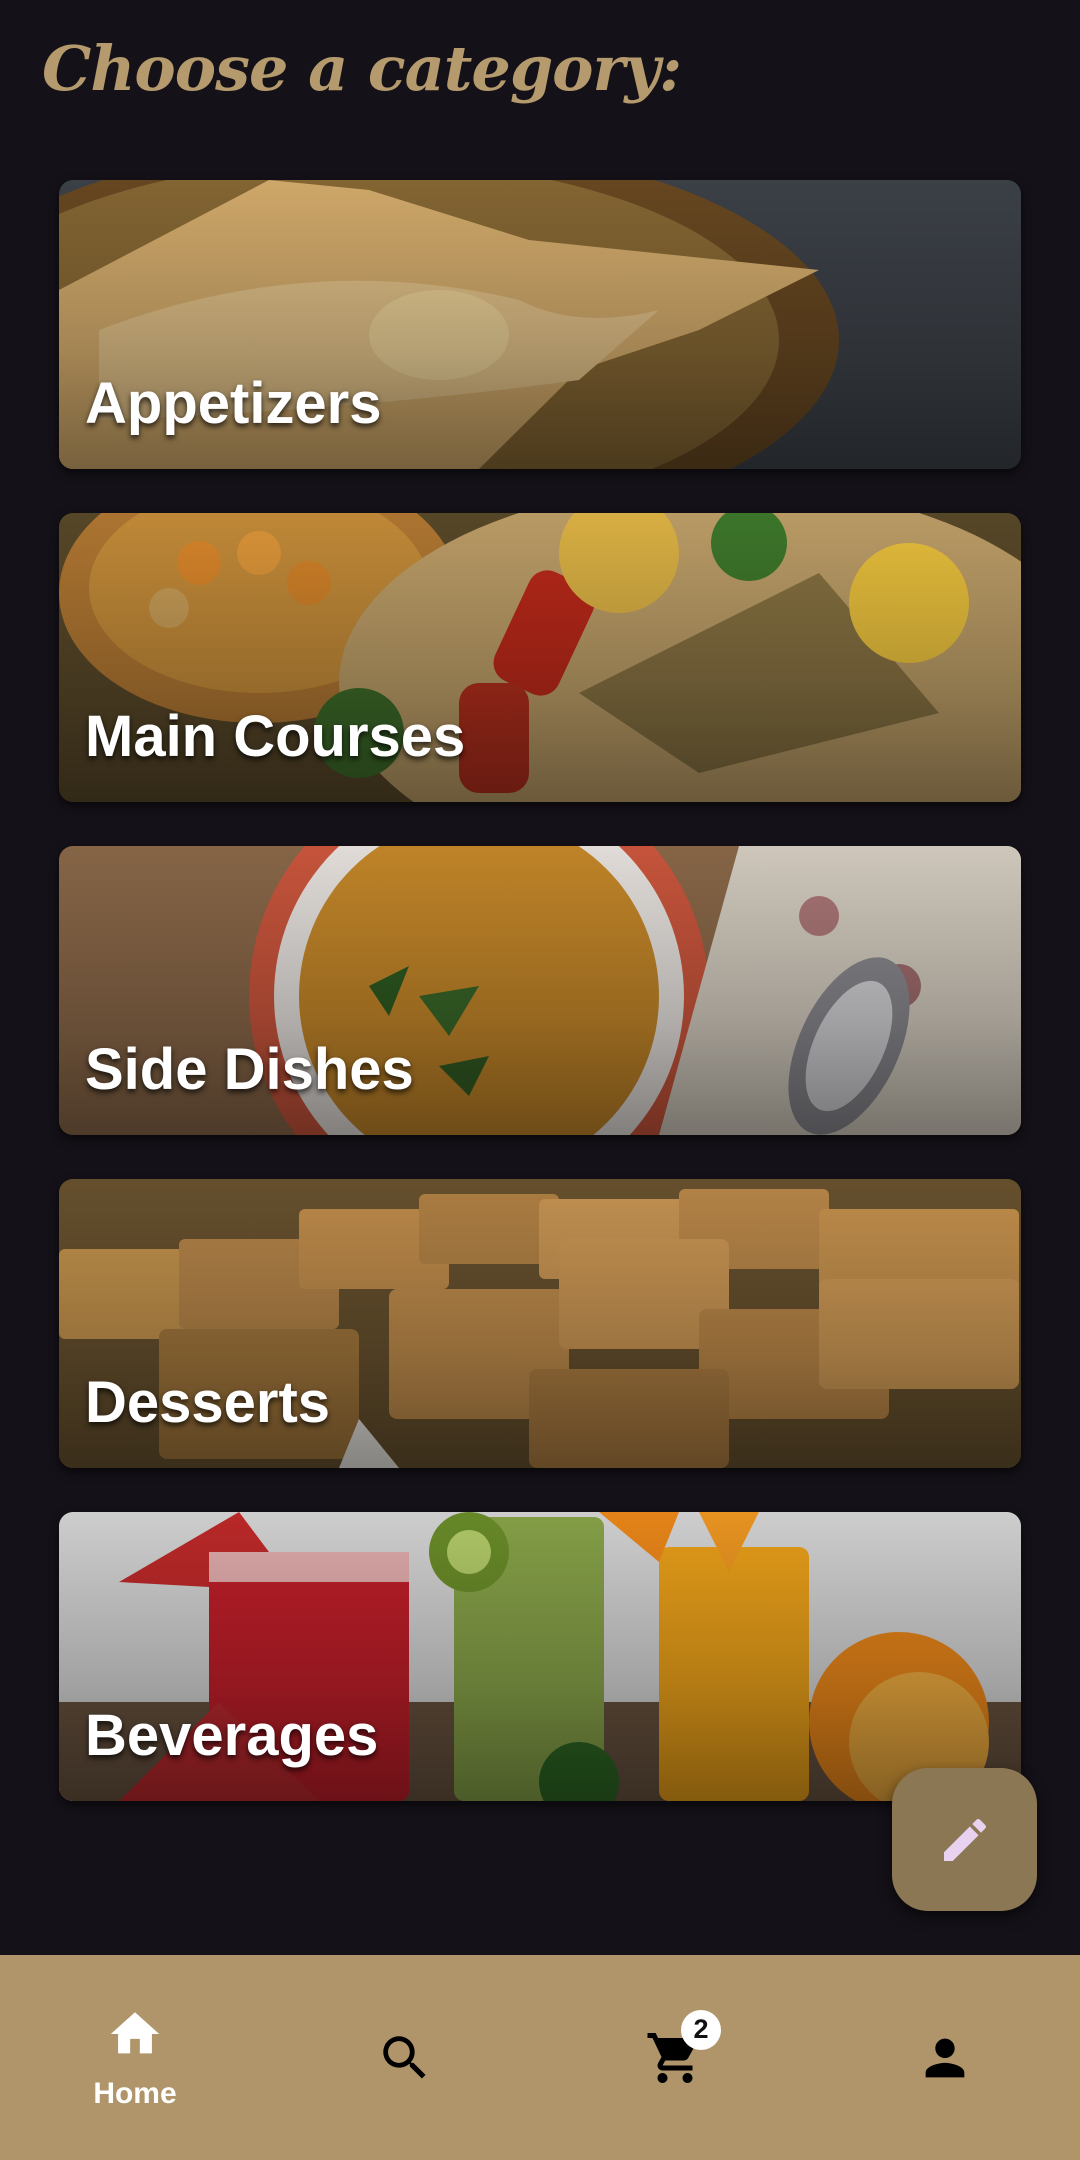 Image resolution: width=1080 pixels, height=2160 pixels. I want to click on page-title: Choose a category:, so click(362, 68).